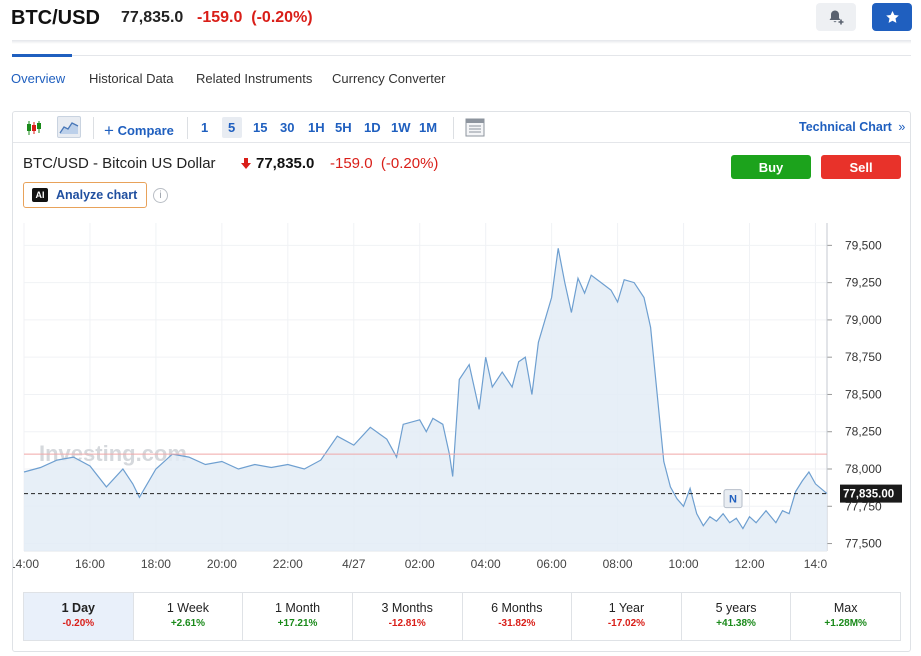 This screenshot has width=921, height=656. Describe the element at coordinates (38, 78) in the screenshot. I see `tab-overview: Overview` at that location.